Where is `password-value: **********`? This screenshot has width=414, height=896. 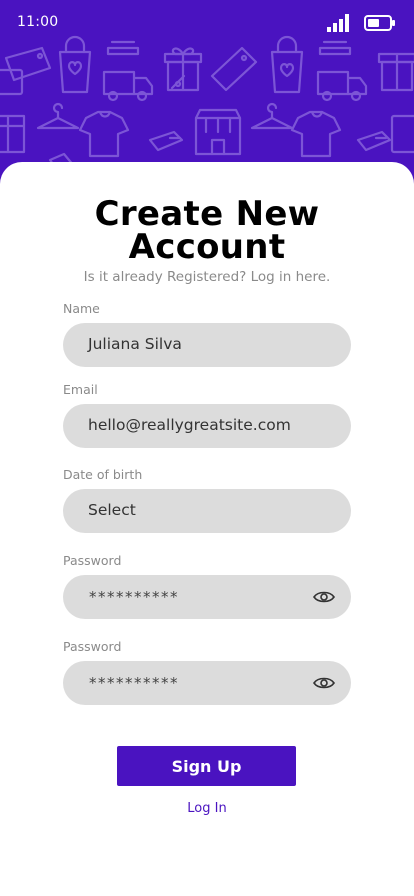
password-value: ********** is located at coordinates (134, 597).